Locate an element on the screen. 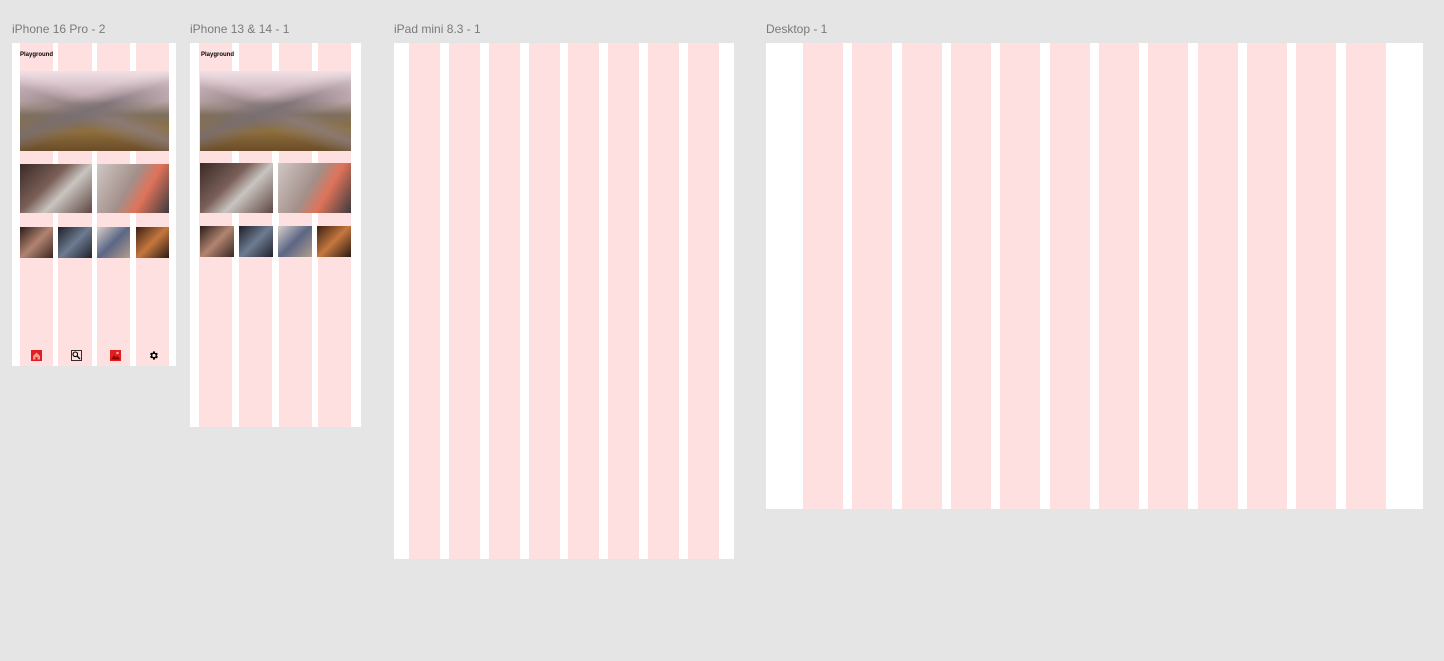  frame-iphone-16-pro: Playground is located at coordinates (94, 204).